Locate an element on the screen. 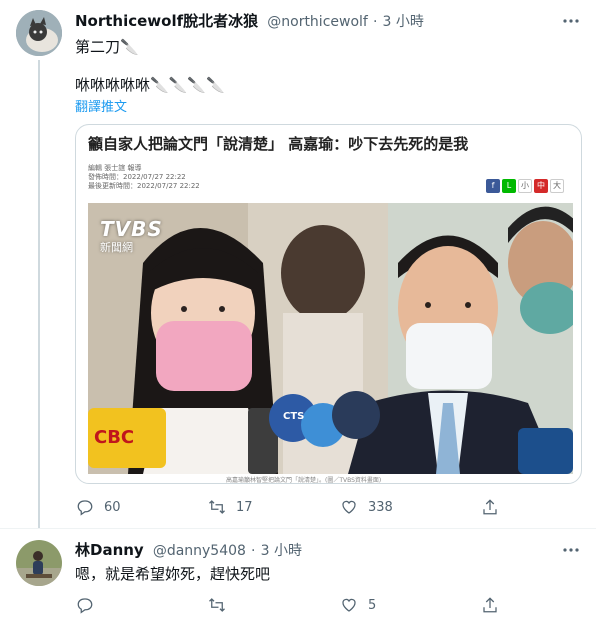  tweet-text-line-1: 第二刀🔪 is located at coordinates (107, 47).